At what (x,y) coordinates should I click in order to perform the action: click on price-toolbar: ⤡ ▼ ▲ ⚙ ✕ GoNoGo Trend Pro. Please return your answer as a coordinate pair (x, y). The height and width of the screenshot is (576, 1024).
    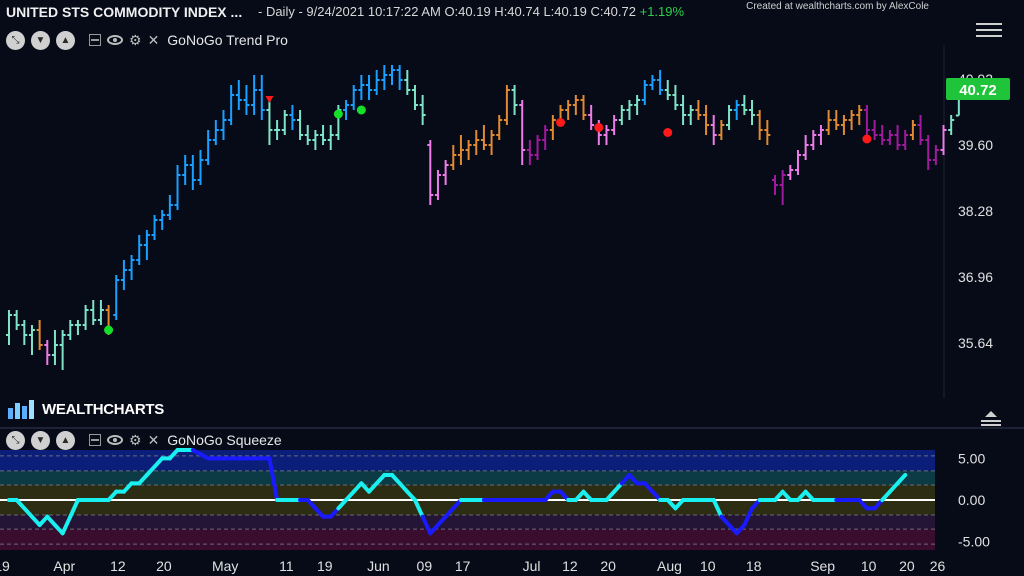
    Looking at the image, I should click on (147, 40).